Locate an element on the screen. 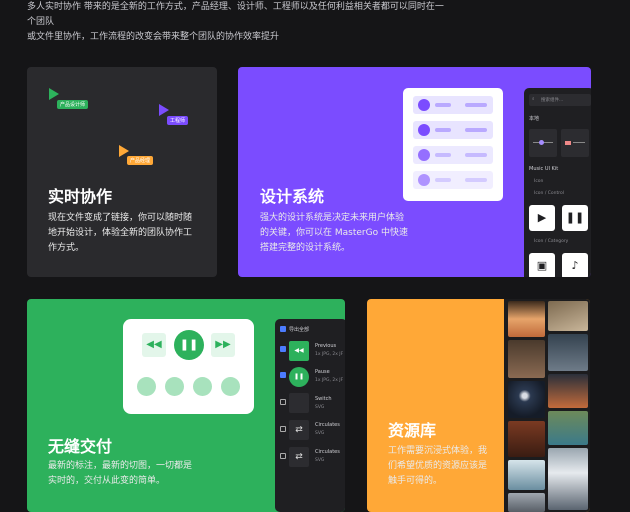 This screenshot has width=630, height=512. cursor-green-icon is located at coordinates (54, 94).